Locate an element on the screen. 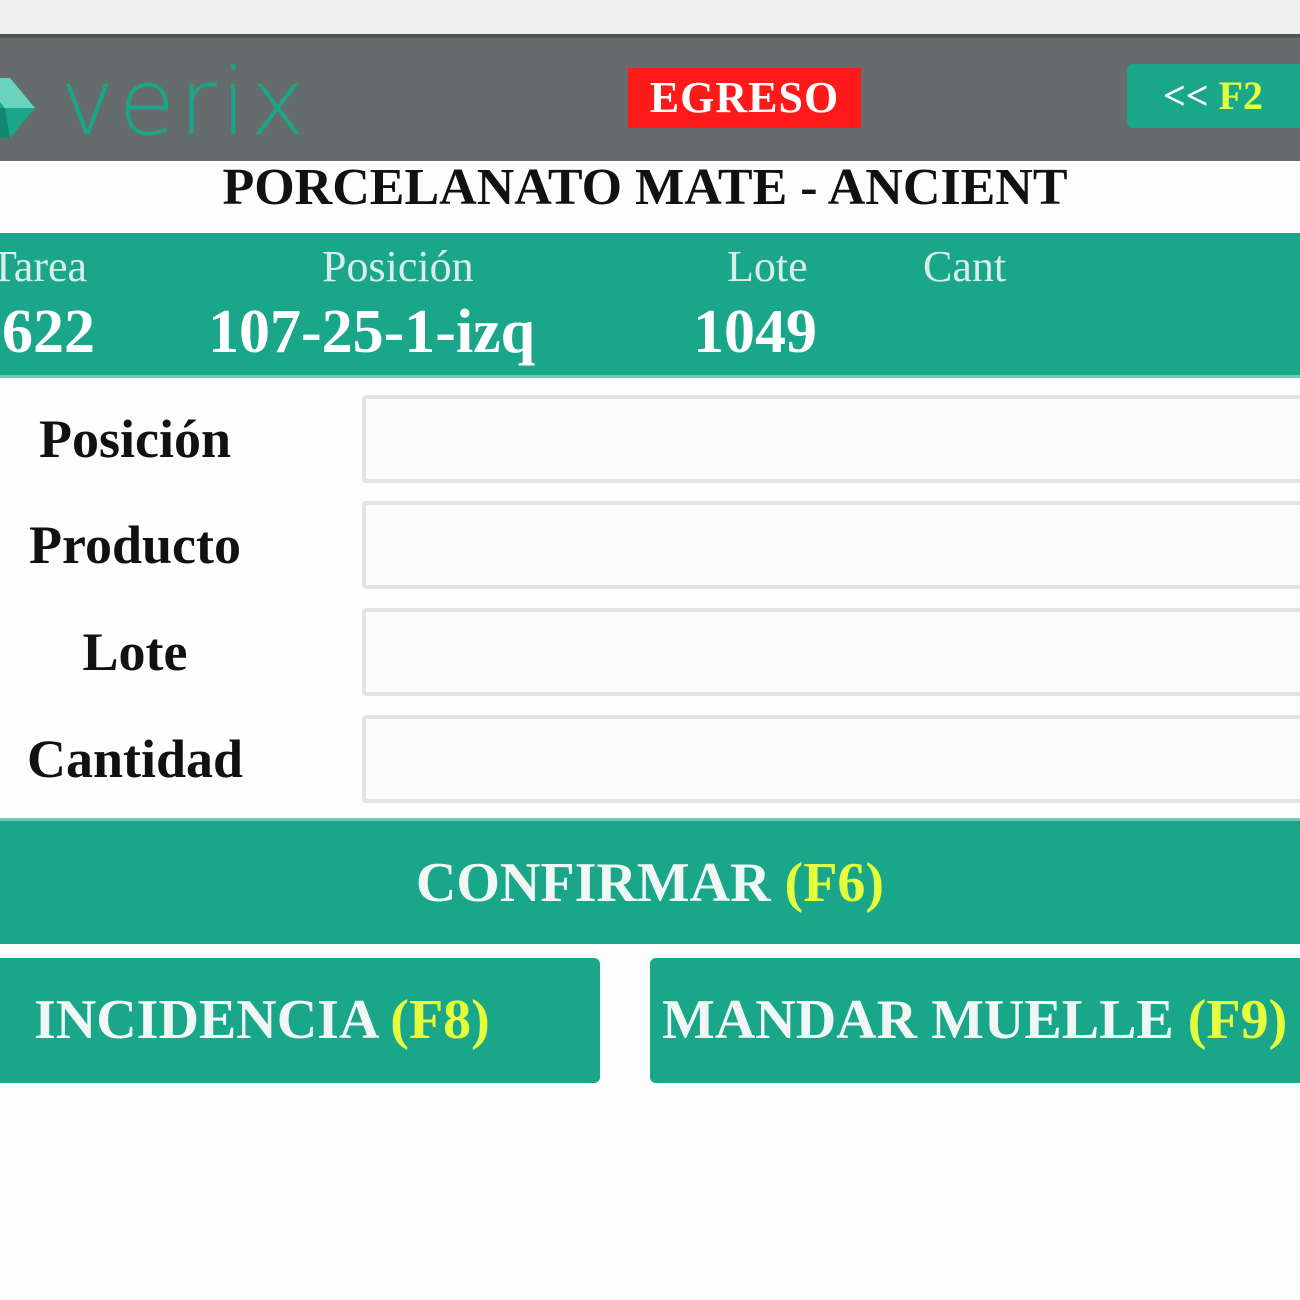 The height and width of the screenshot is (1300, 1300). task-value-posicion: 107-25-1-izq is located at coordinates (372, 332).